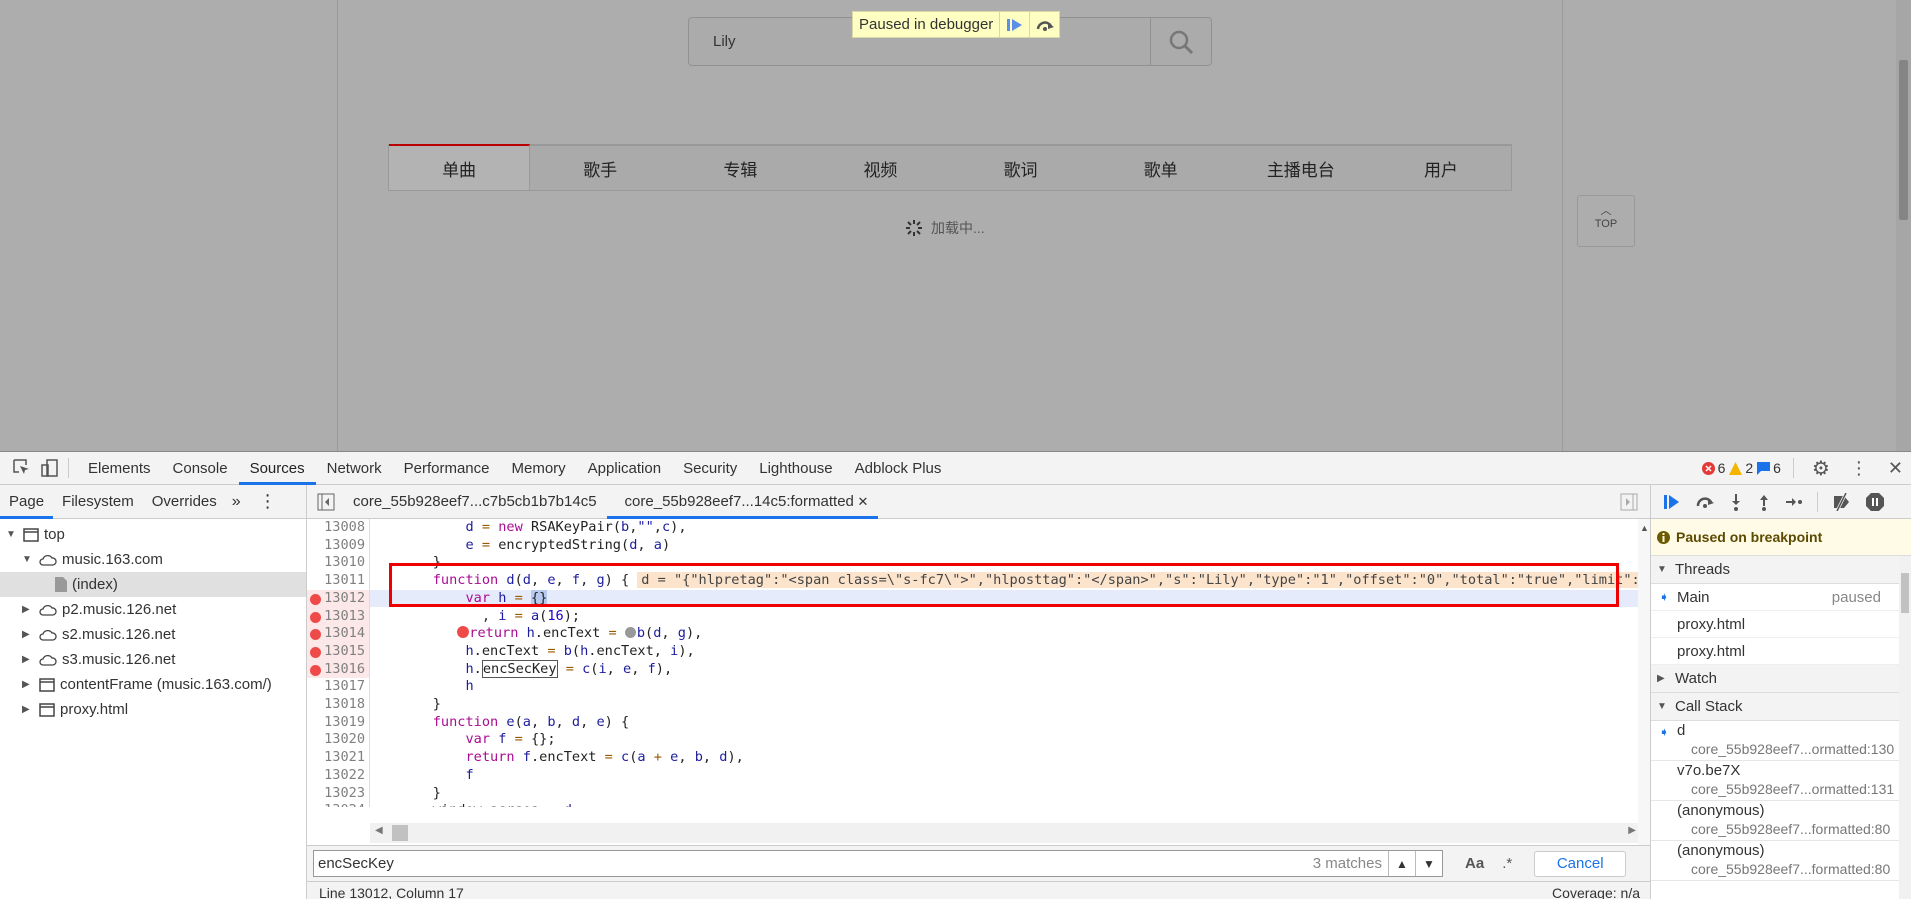 This screenshot has height=899, width=1911. I want to click on navigator-menu-icon: ⋮, so click(268, 501).